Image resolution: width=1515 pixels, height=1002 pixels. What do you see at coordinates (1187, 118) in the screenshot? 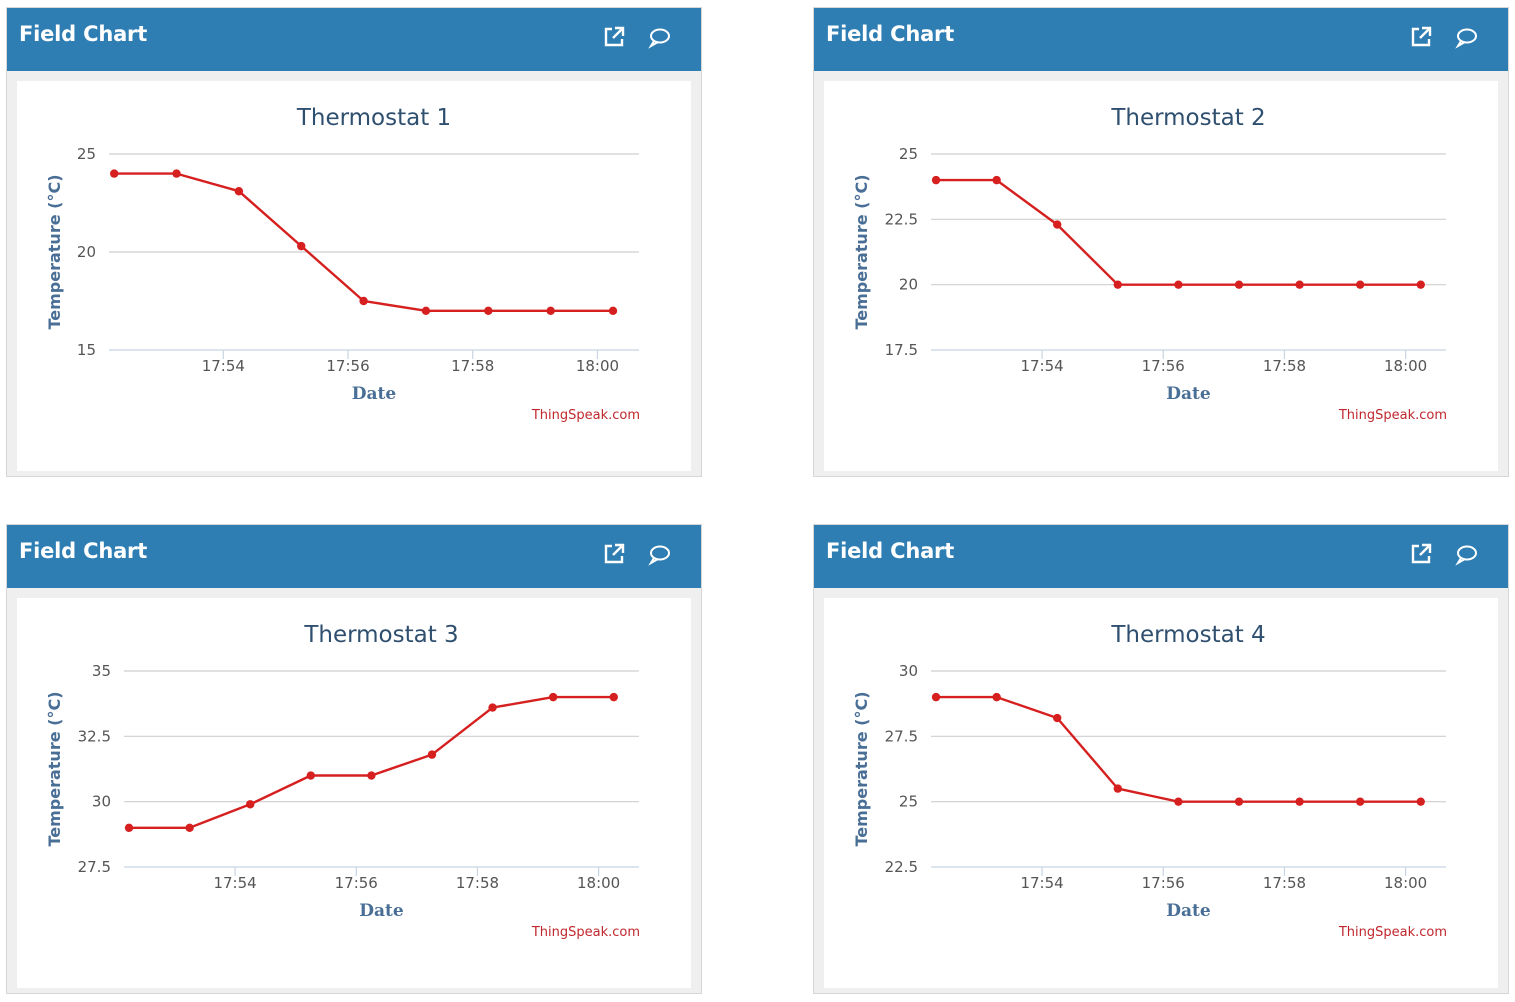
I see `chart-title: Thermostat 2` at bounding box center [1187, 118].